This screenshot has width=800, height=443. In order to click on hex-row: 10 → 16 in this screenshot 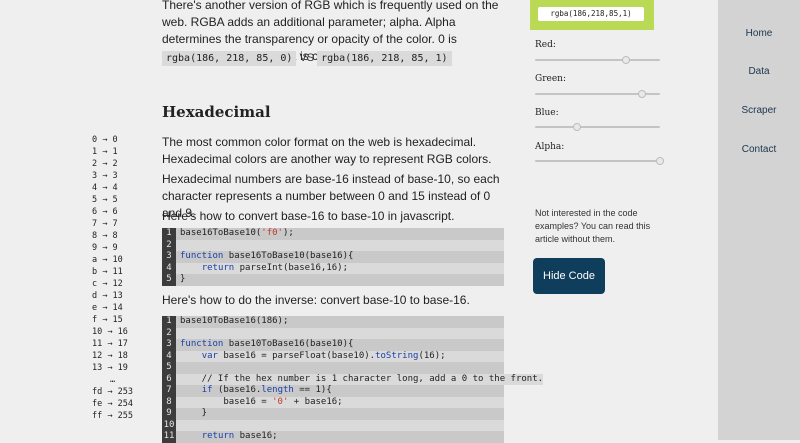, I will do `click(110, 332)`.